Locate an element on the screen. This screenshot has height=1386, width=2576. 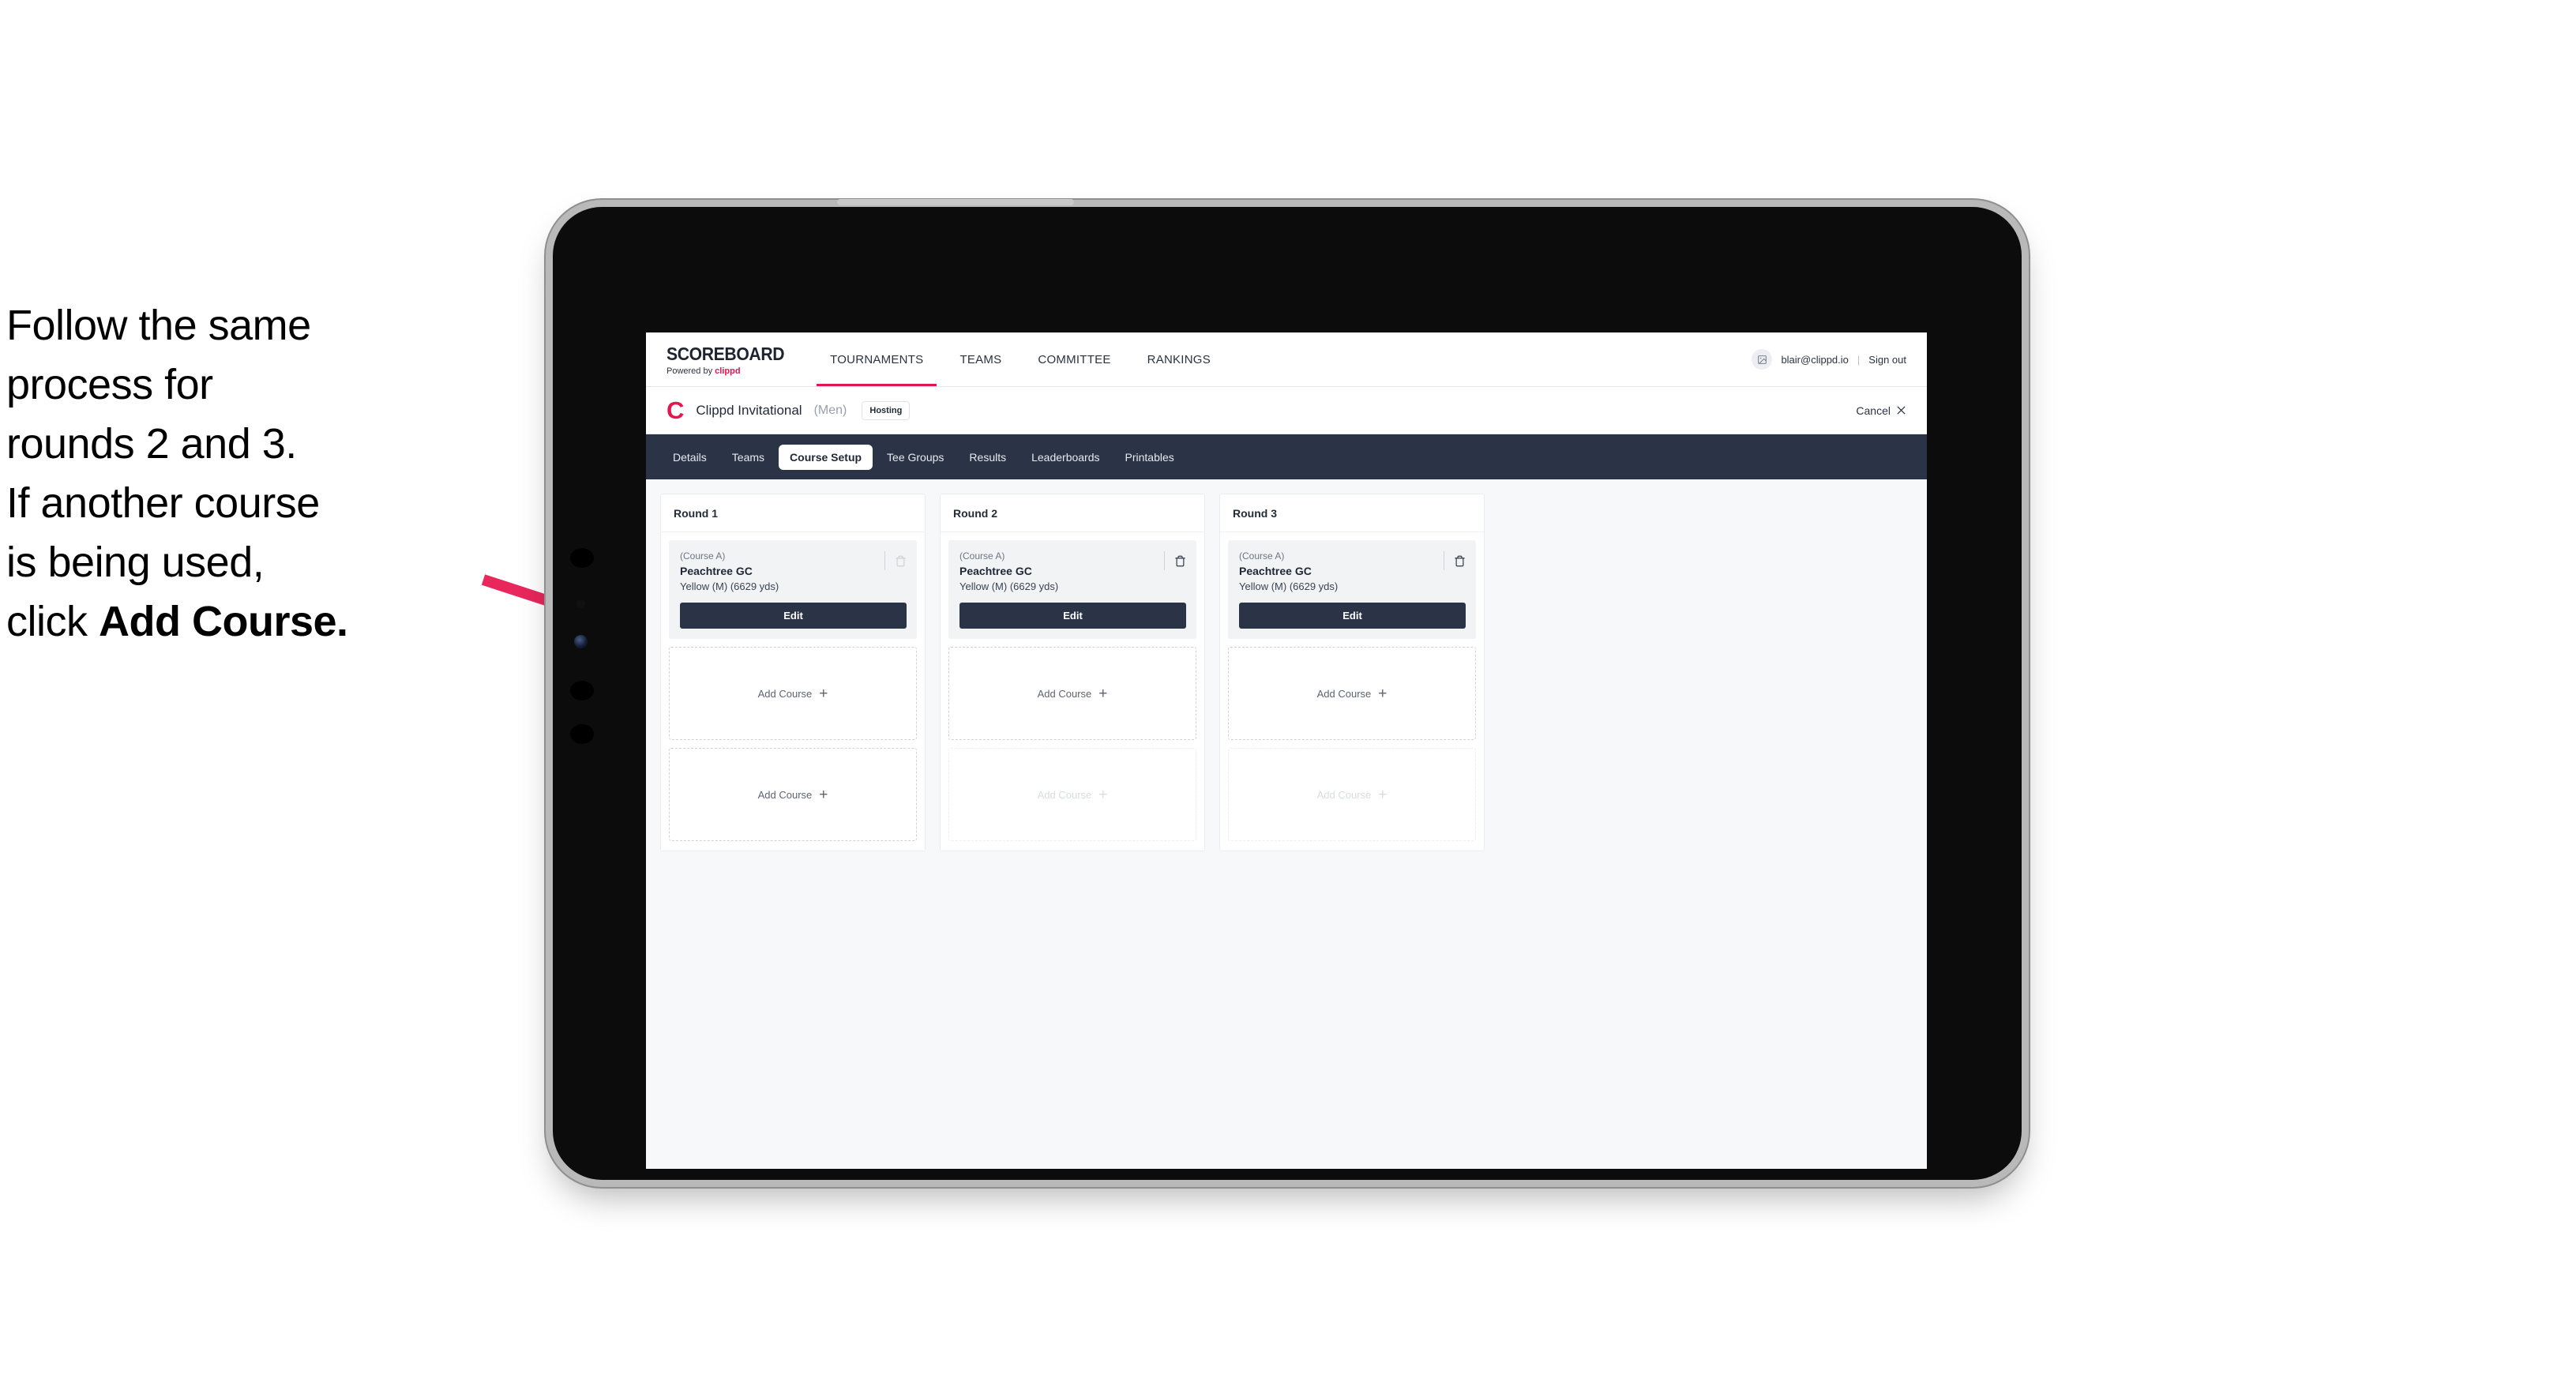
tab-printables: Printables is located at coordinates (1149, 457).